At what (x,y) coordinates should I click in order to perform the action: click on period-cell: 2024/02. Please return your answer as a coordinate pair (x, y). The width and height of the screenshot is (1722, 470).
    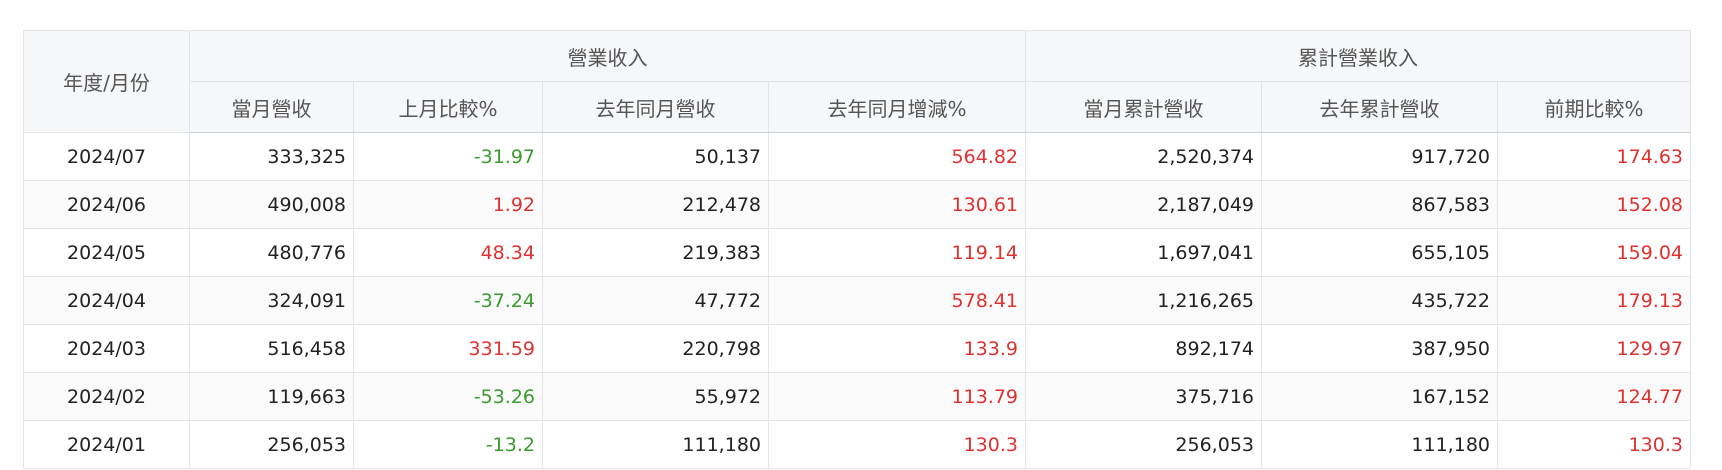
    Looking at the image, I should click on (106, 396).